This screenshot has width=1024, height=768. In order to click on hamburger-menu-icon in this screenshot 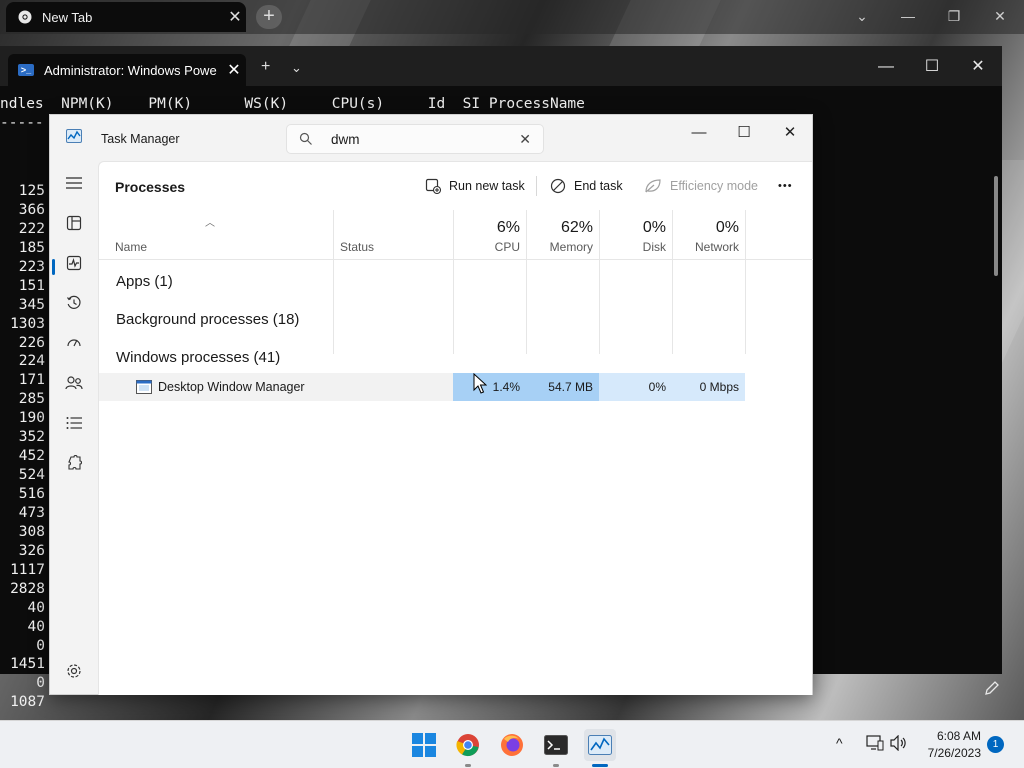, I will do `click(74, 183)`.